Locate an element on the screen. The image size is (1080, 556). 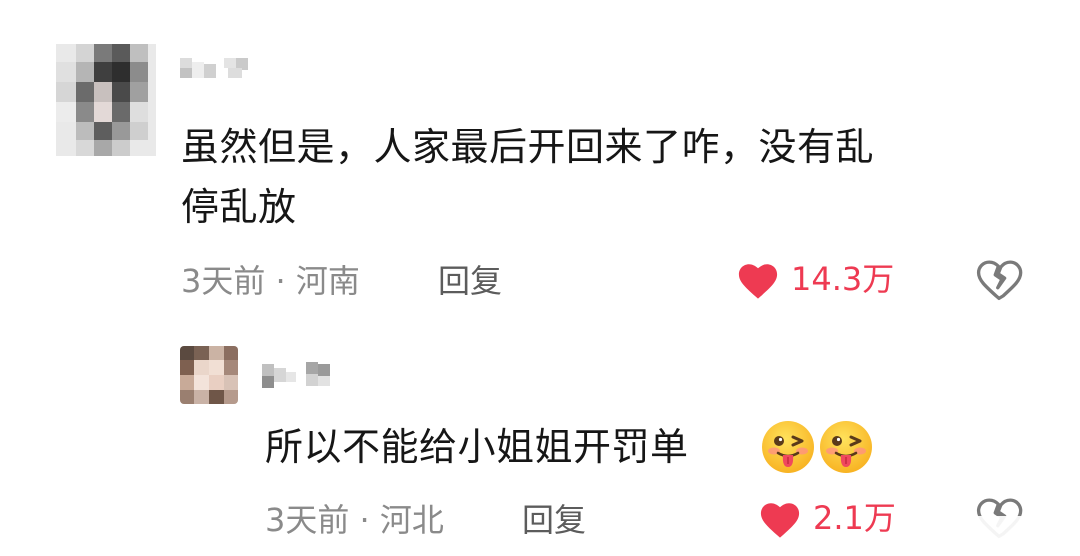
reply-meta: 3天前 · 河北 is located at coordinates (354, 520).